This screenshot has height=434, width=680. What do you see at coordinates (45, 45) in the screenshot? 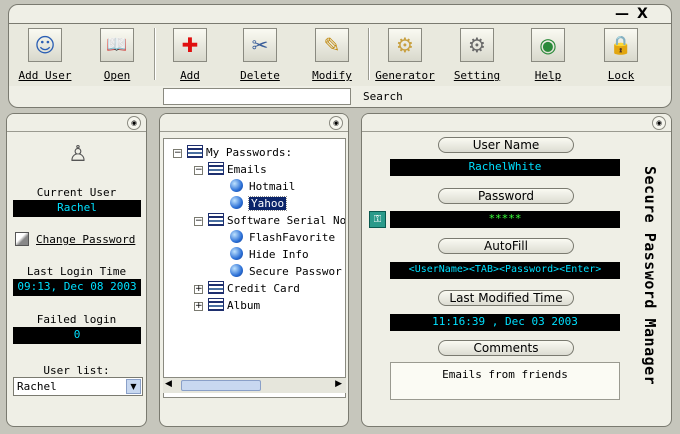
I see `add-user-icon: ☺` at bounding box center [45, 45].